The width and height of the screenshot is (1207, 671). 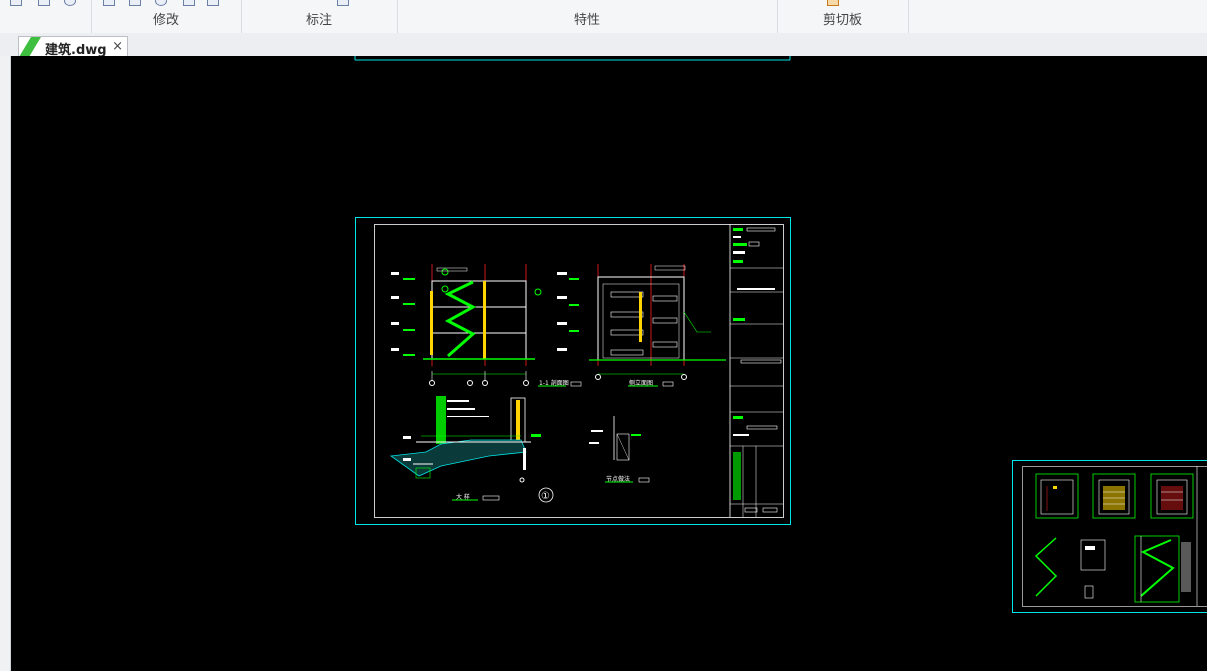 I want to click on ribbon-group-label: 修改, so click(x=165, y=20).